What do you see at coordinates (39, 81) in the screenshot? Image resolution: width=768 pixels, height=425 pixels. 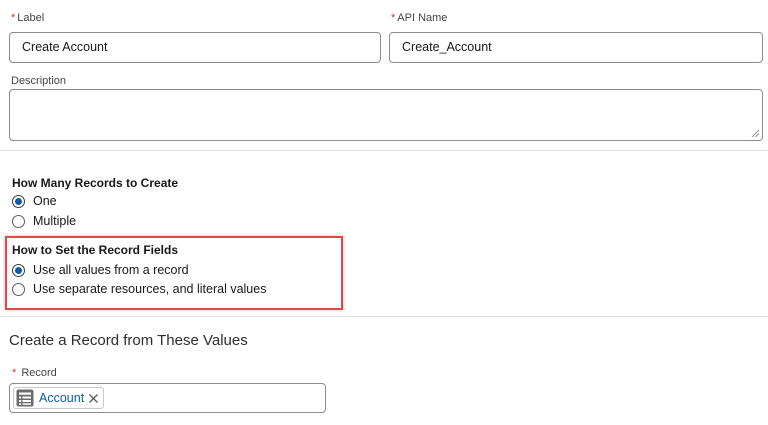 I see `description-field-title: Description` at bounding box center [39, 81].